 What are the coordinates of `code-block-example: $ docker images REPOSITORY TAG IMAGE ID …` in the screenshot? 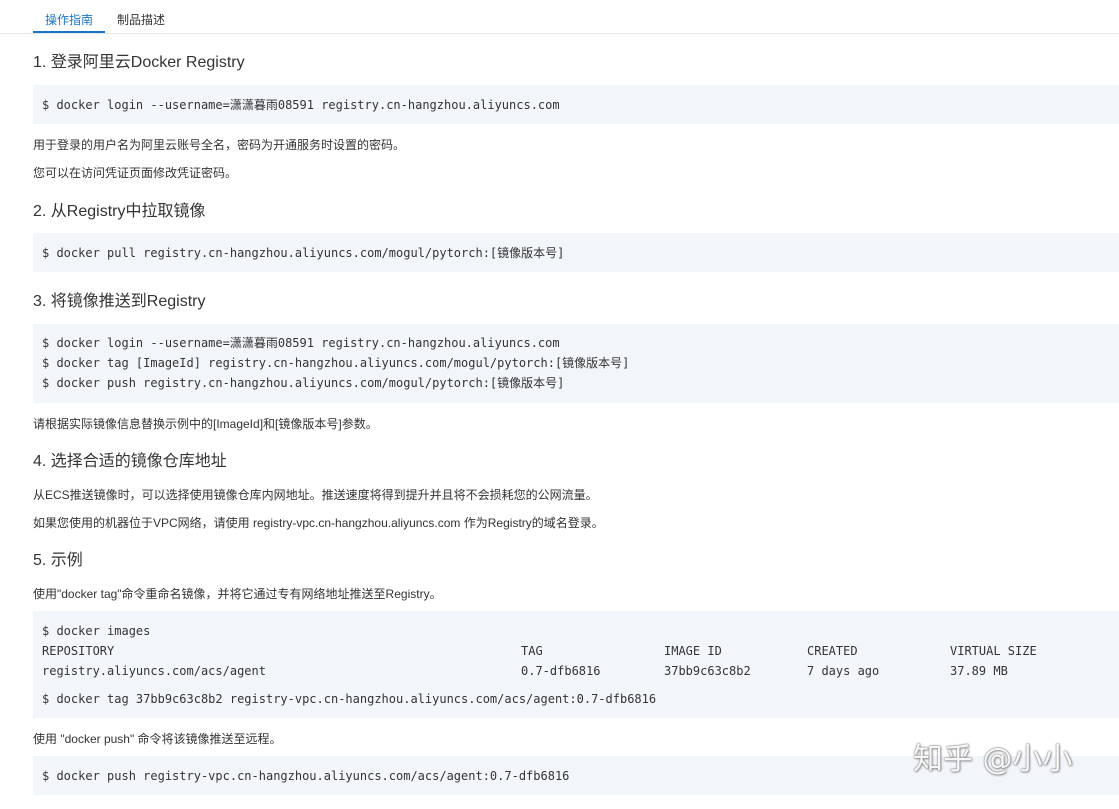 It's located at (576, 664).